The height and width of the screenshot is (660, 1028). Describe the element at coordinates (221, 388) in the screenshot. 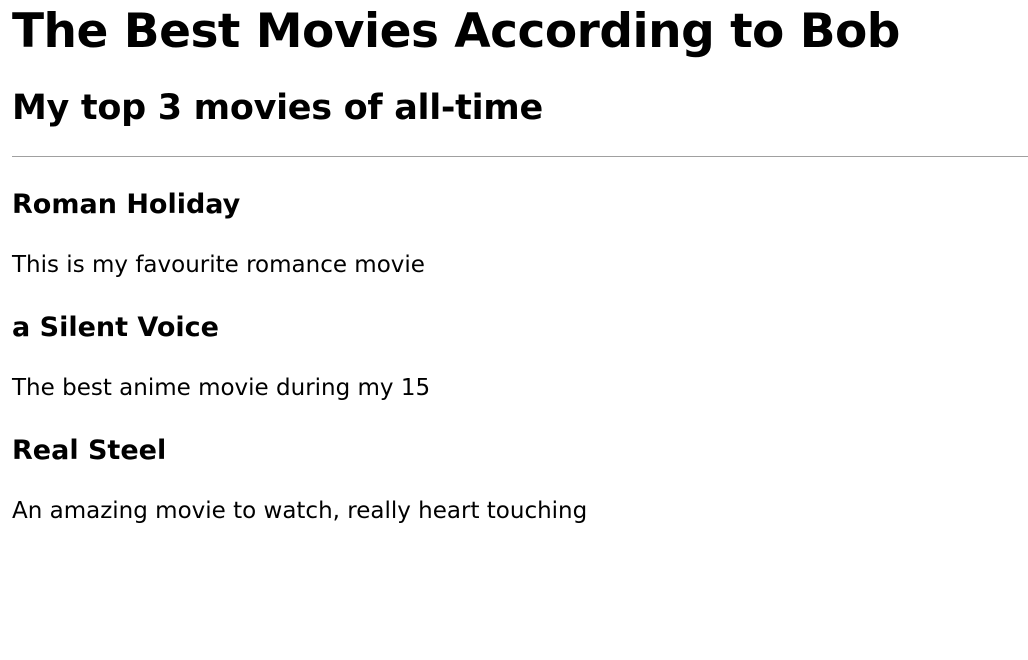

I see `movie-description: The best anime movie during my 15` at that location.